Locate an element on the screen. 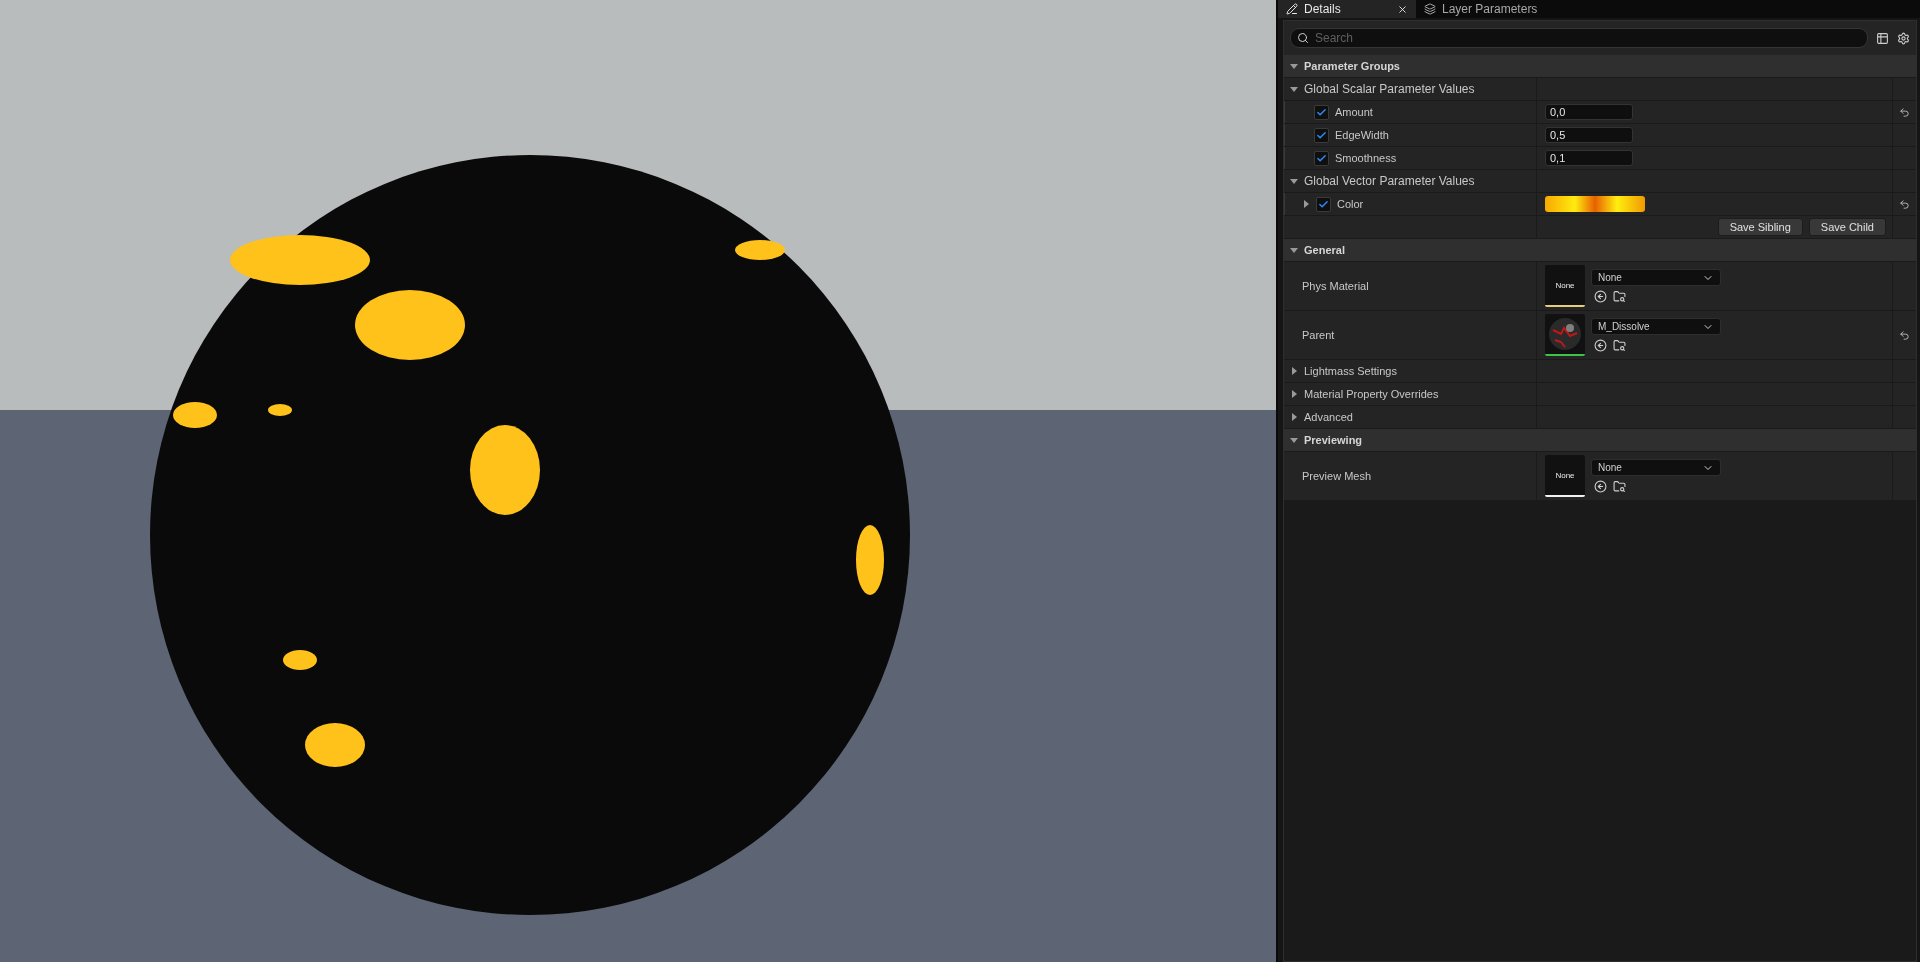  parameter-label: Color is located at coordinates (1350, 204).